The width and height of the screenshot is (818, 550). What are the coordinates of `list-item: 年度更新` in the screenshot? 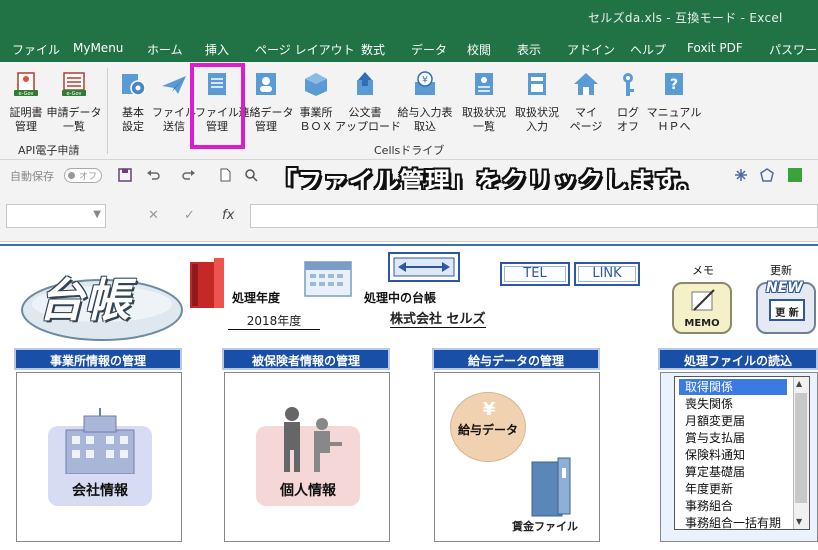 It's located at (739, 489).